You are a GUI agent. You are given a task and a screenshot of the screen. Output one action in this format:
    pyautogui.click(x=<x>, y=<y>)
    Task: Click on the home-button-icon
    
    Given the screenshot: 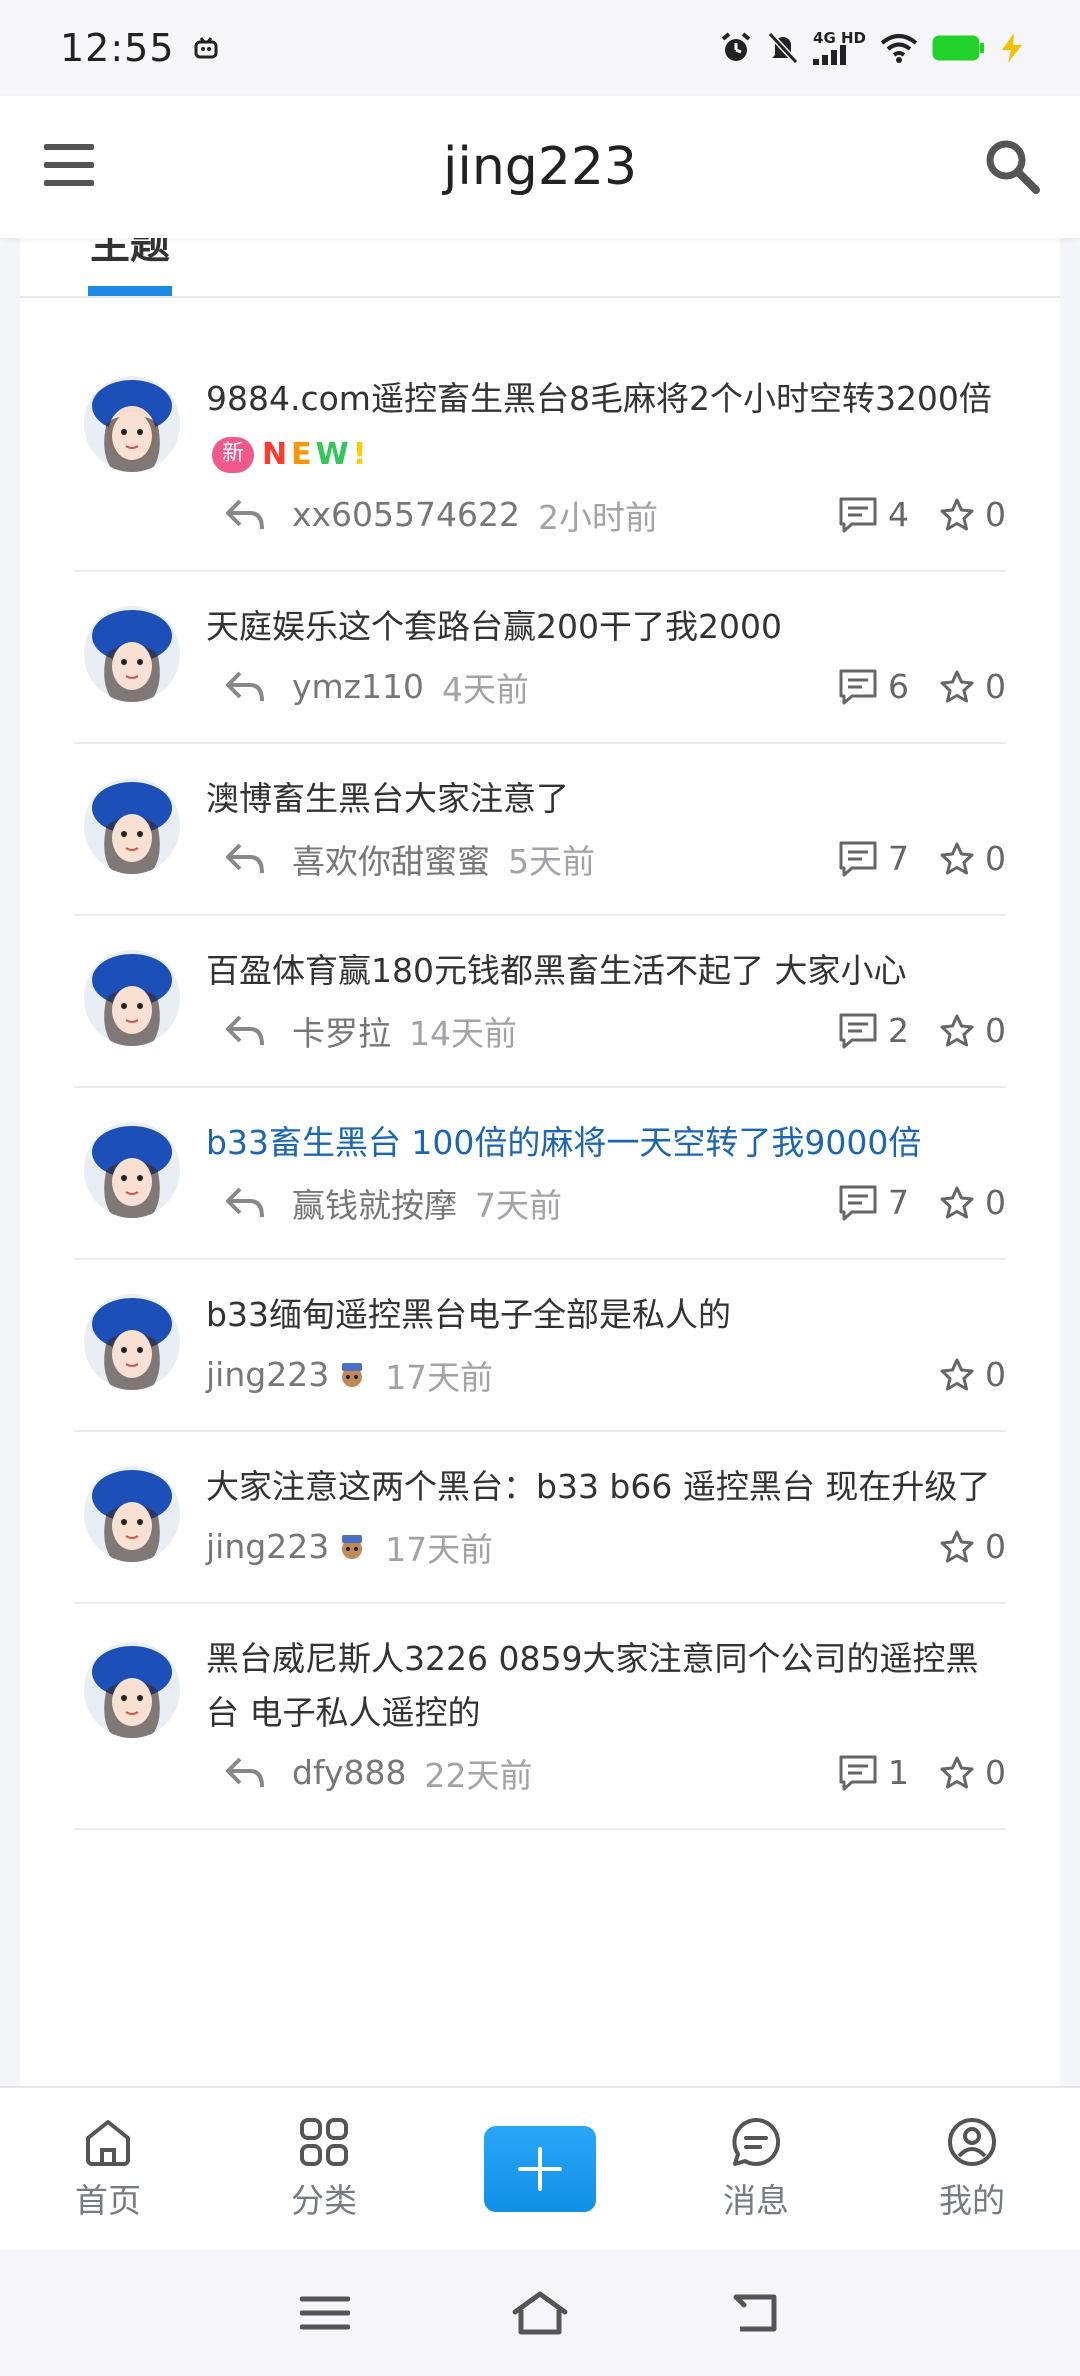 What is the action you would take?
    pyautogui.click(x=540, y=2313)
    